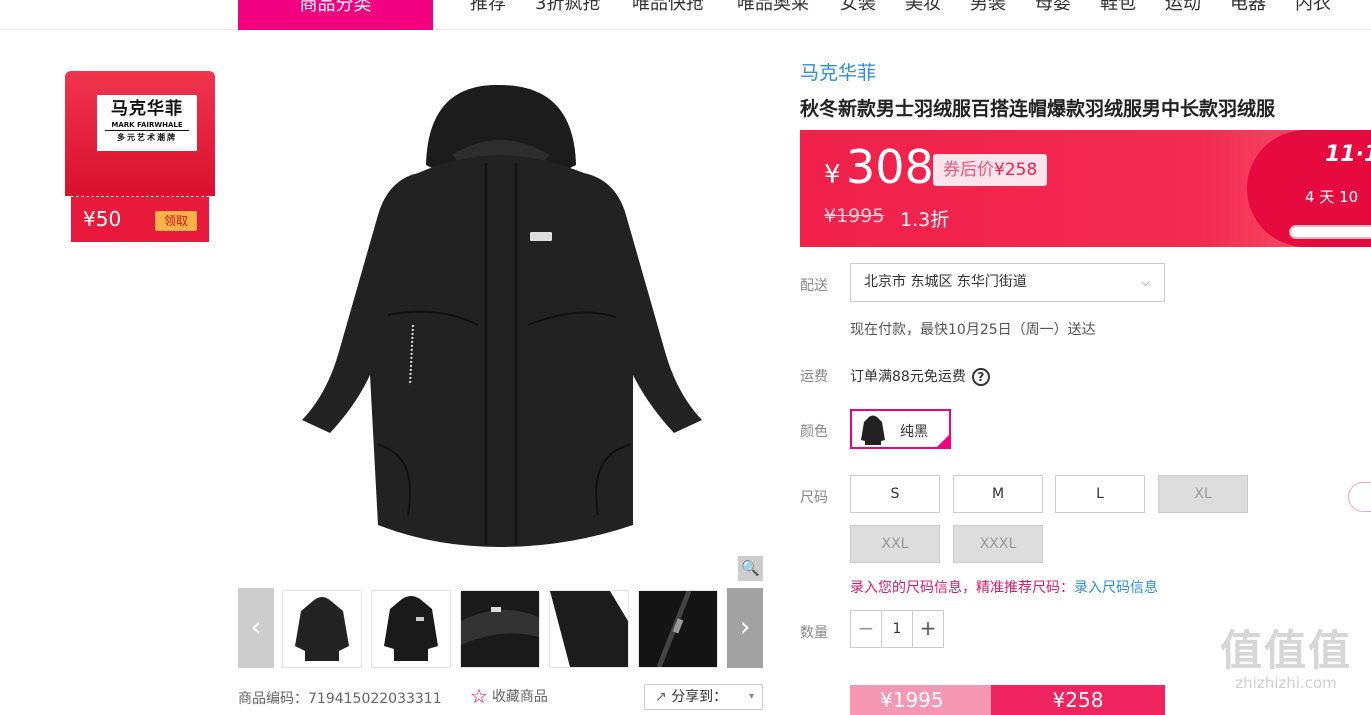 This screenshot has width=1371, height=715. Describe the element at coordinates (519, 697) in the screenshot. I see `favorite-label: 收藏商品` at that location.